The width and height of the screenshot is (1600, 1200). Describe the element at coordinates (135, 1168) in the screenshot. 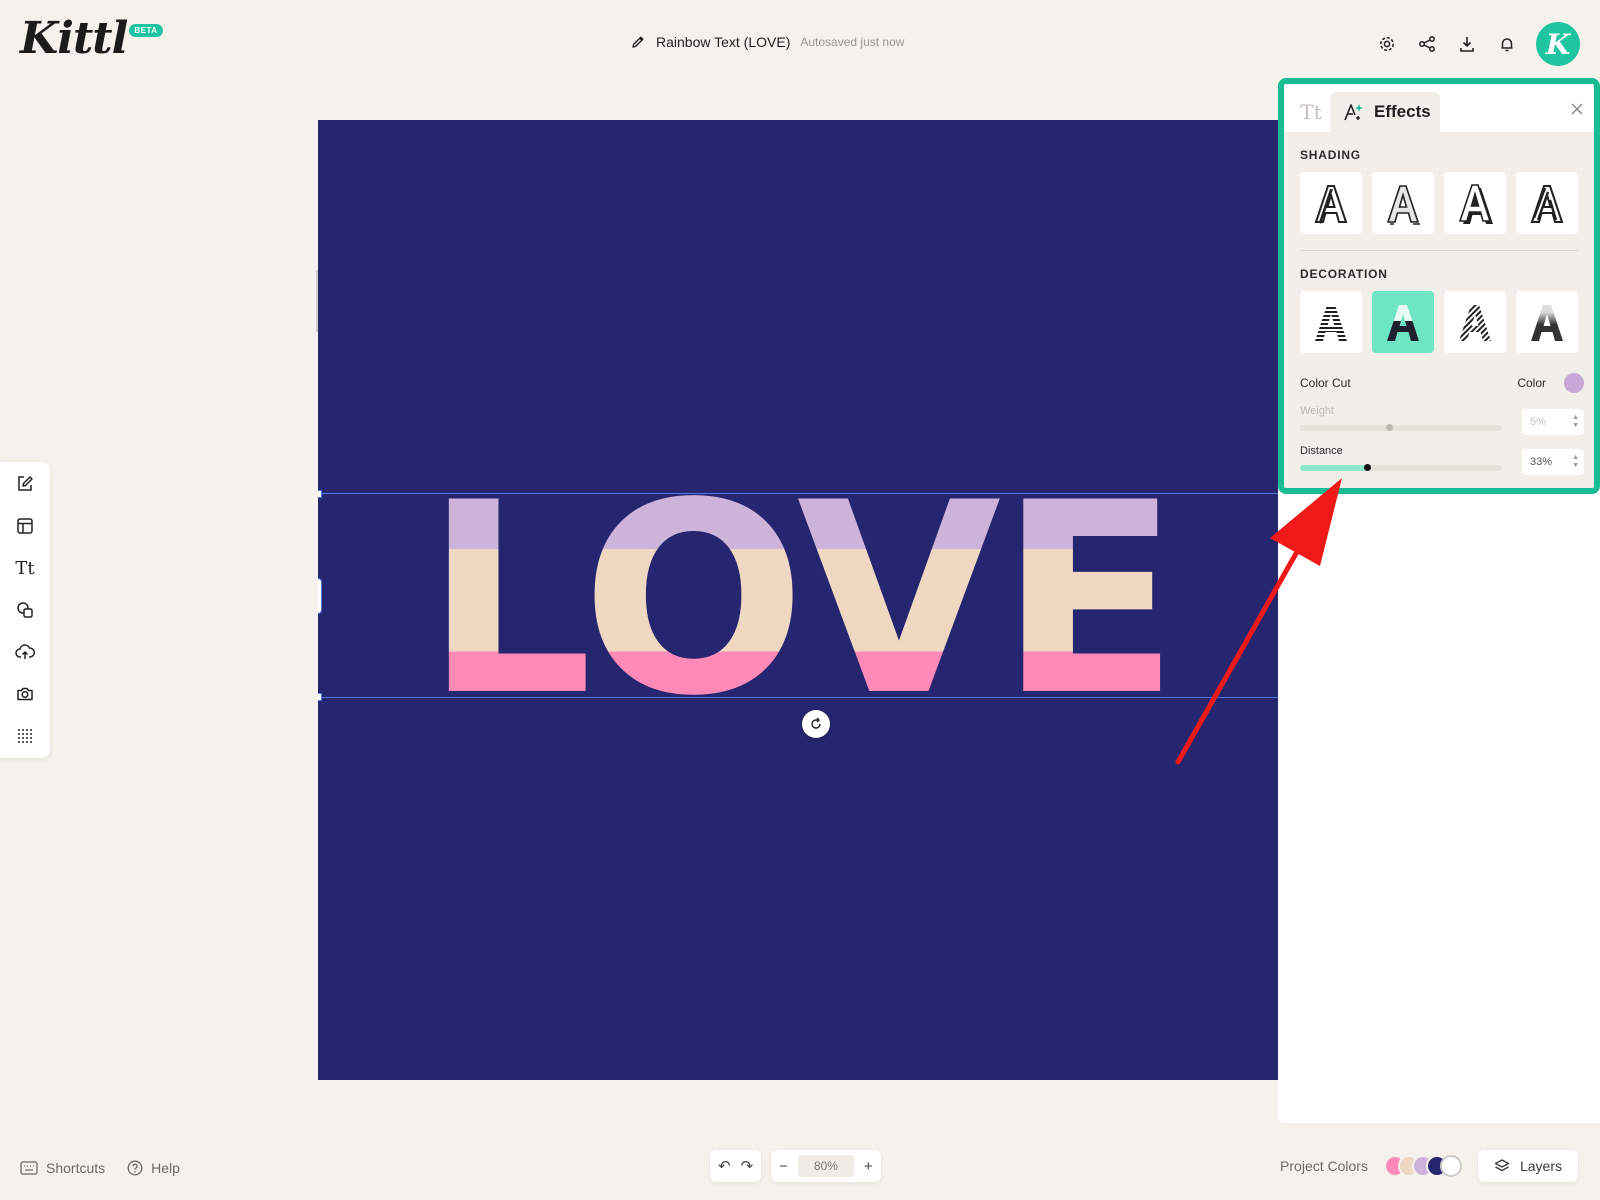

I see `help-icon` at that location.